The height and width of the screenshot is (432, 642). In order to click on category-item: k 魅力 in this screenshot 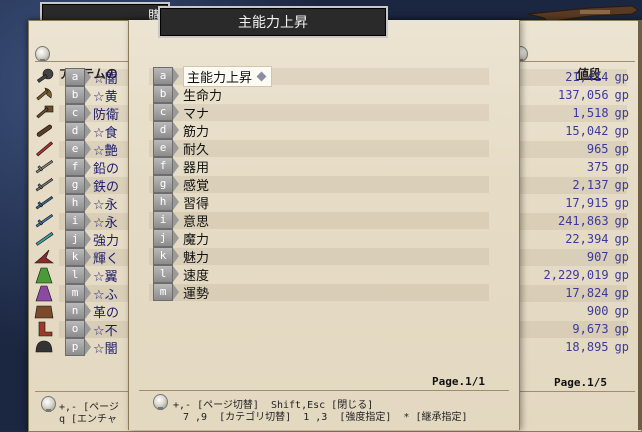, I will do `click(316, 256)`.